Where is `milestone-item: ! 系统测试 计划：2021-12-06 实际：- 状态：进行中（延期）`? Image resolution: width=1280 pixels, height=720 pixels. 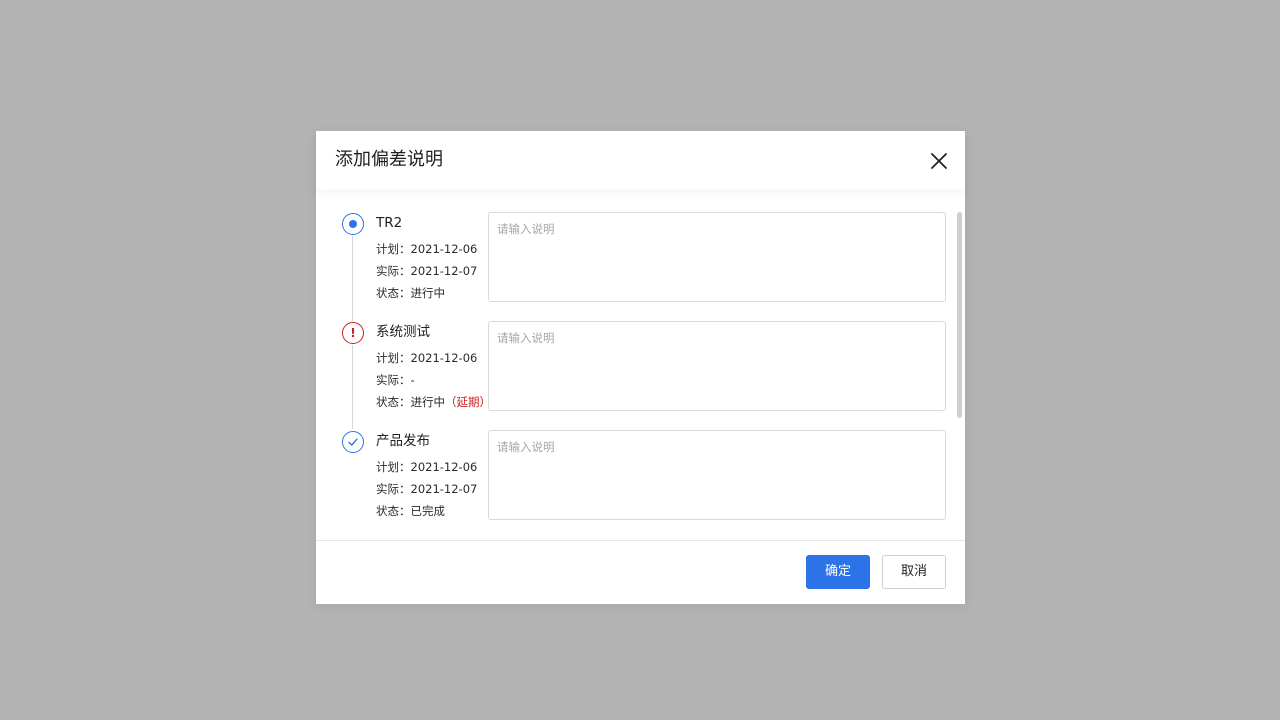
milestone-item: ! 系统测试 计划：2021-12-06 实际：- 状态：进行中（延期） is located at coordinates (636, 354).